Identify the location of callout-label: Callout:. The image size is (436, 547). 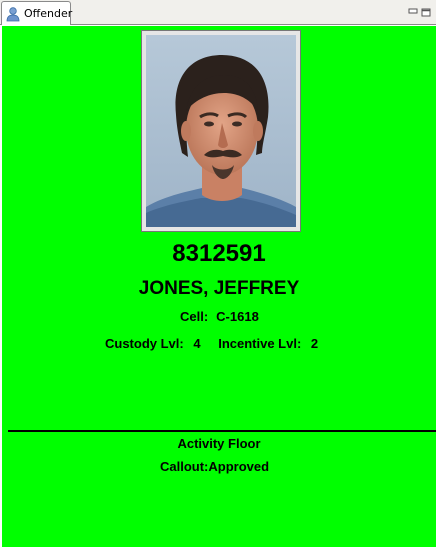
(184, 466).